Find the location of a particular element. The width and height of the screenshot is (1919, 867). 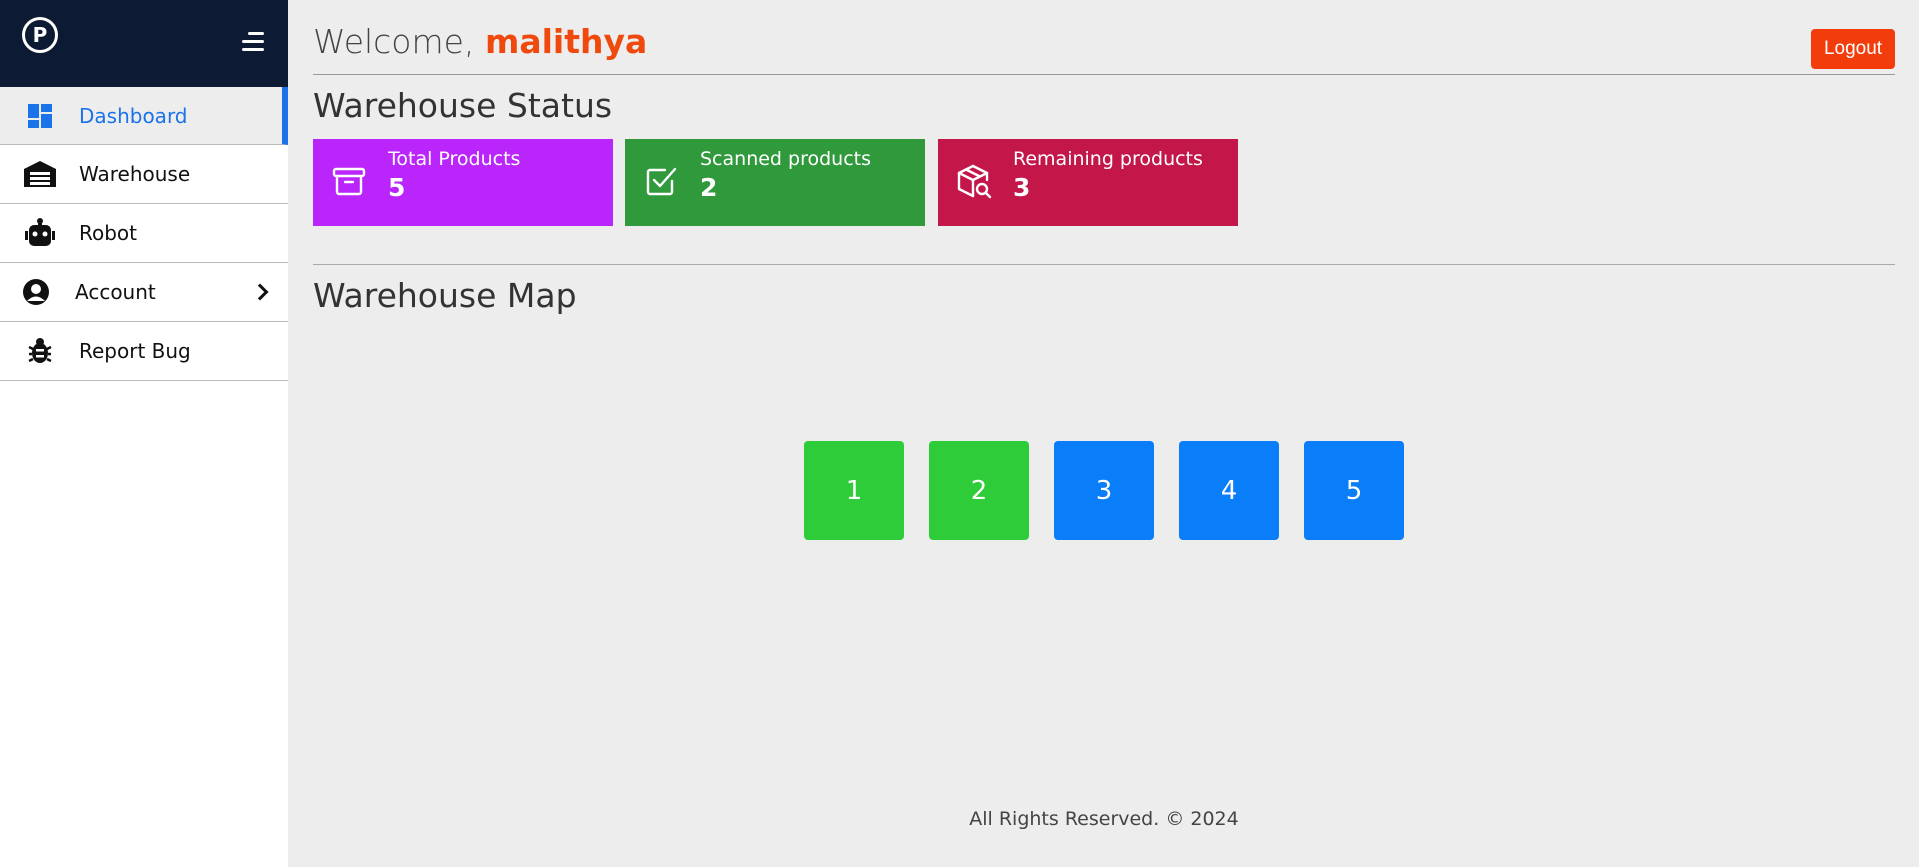

welcome-heading: Welcome, malithya is located at coordinates (480, 41).